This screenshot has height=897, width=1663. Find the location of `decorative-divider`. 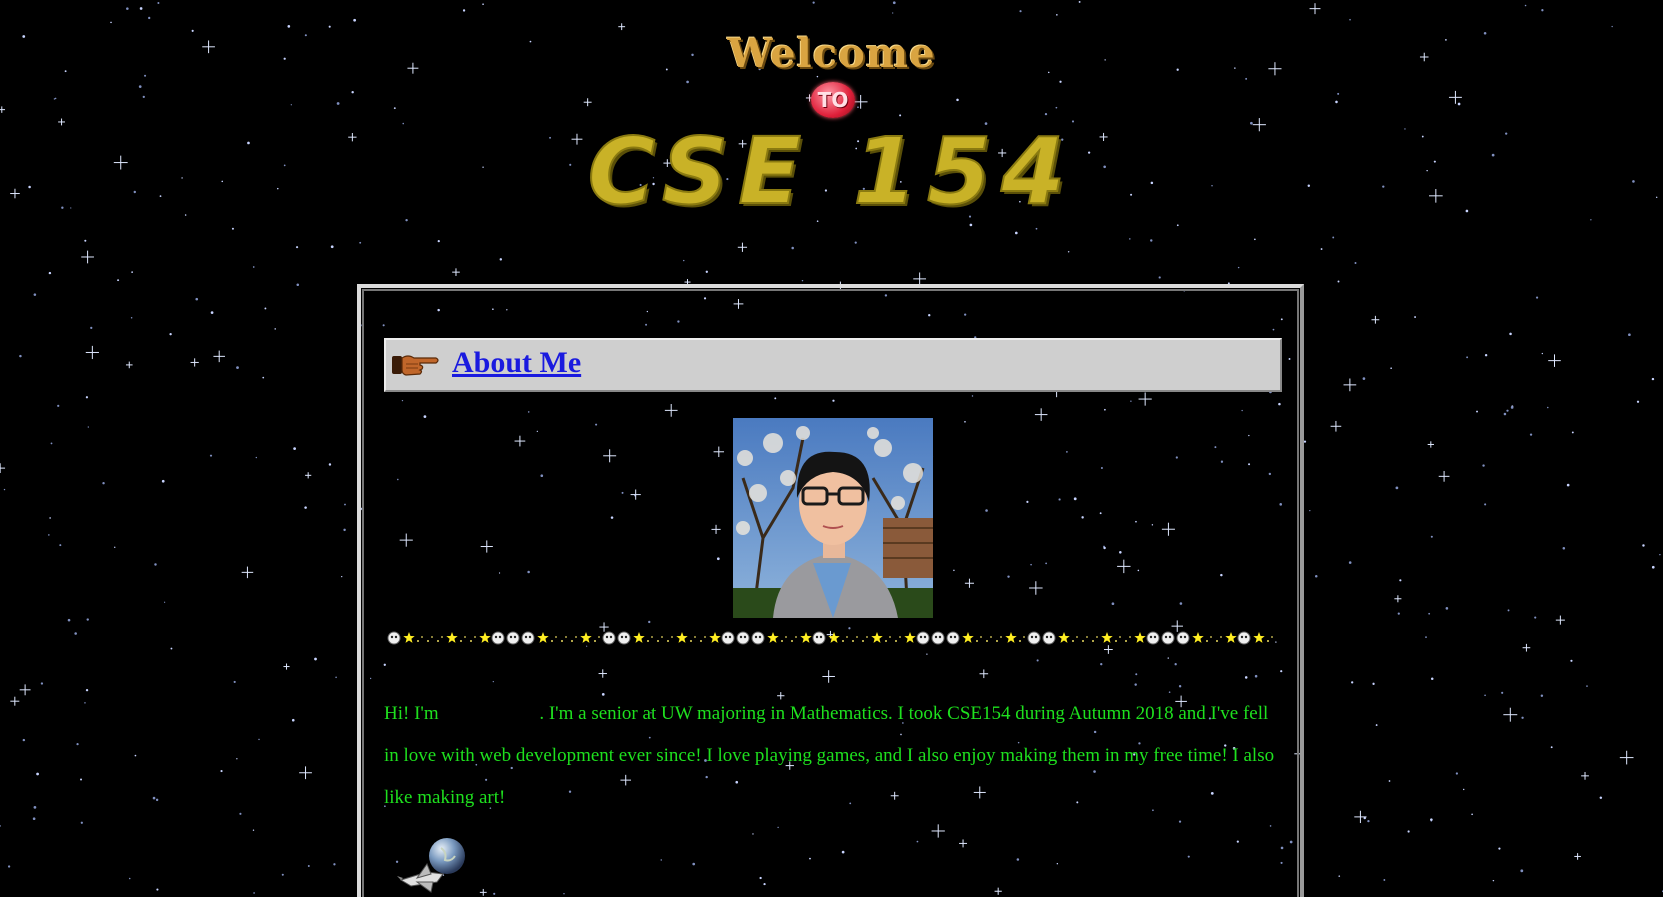

decorative-divider is located at coordinates (830, 638).